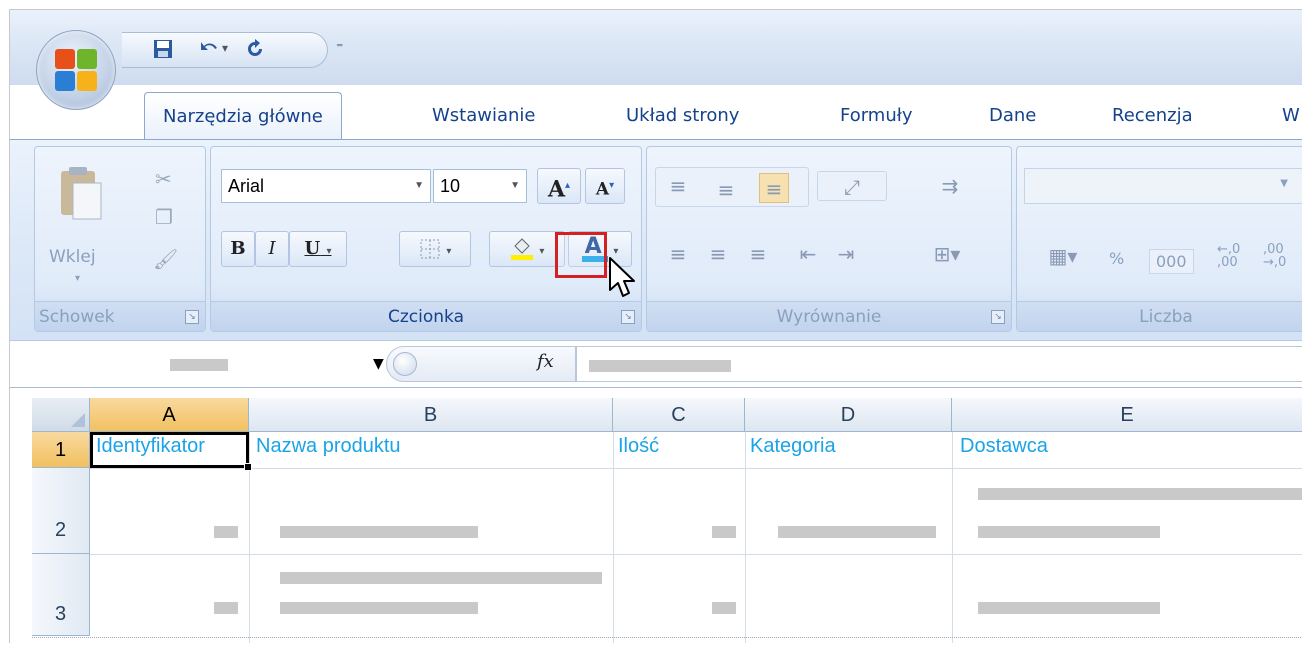 The width and height of the screenshot is (1302, 662). Describe the element at coordinates (1063, 256) in the screenshot. I see `accounting-format-icon: ▦▾` at that location.